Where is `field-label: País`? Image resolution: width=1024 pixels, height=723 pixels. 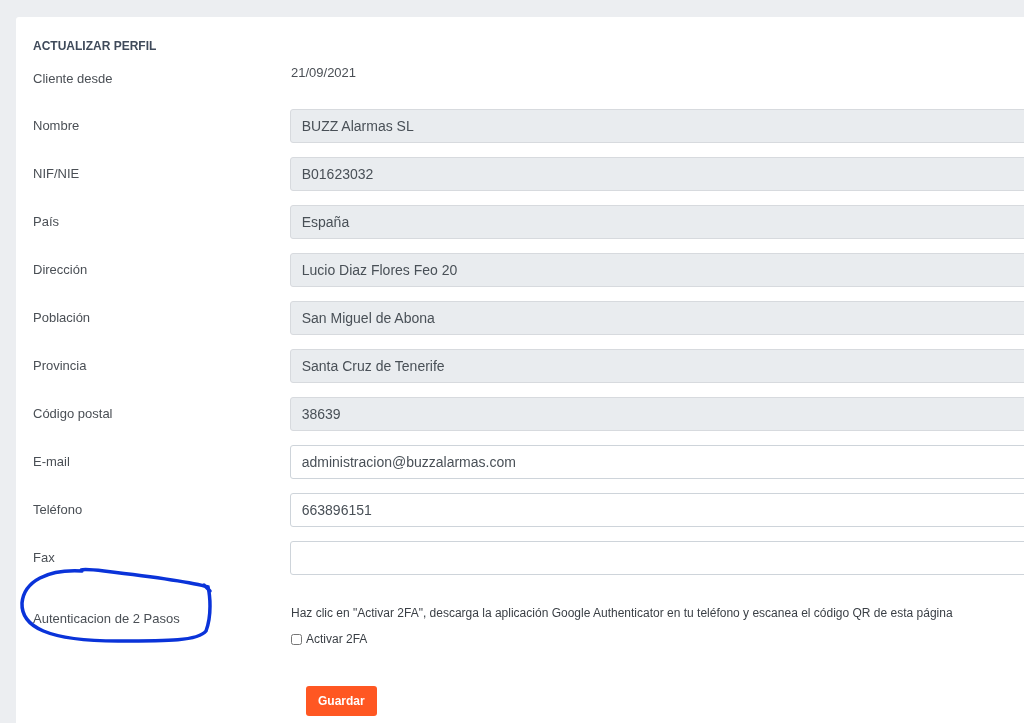 field-label: País is located at coordinates (46, 222).